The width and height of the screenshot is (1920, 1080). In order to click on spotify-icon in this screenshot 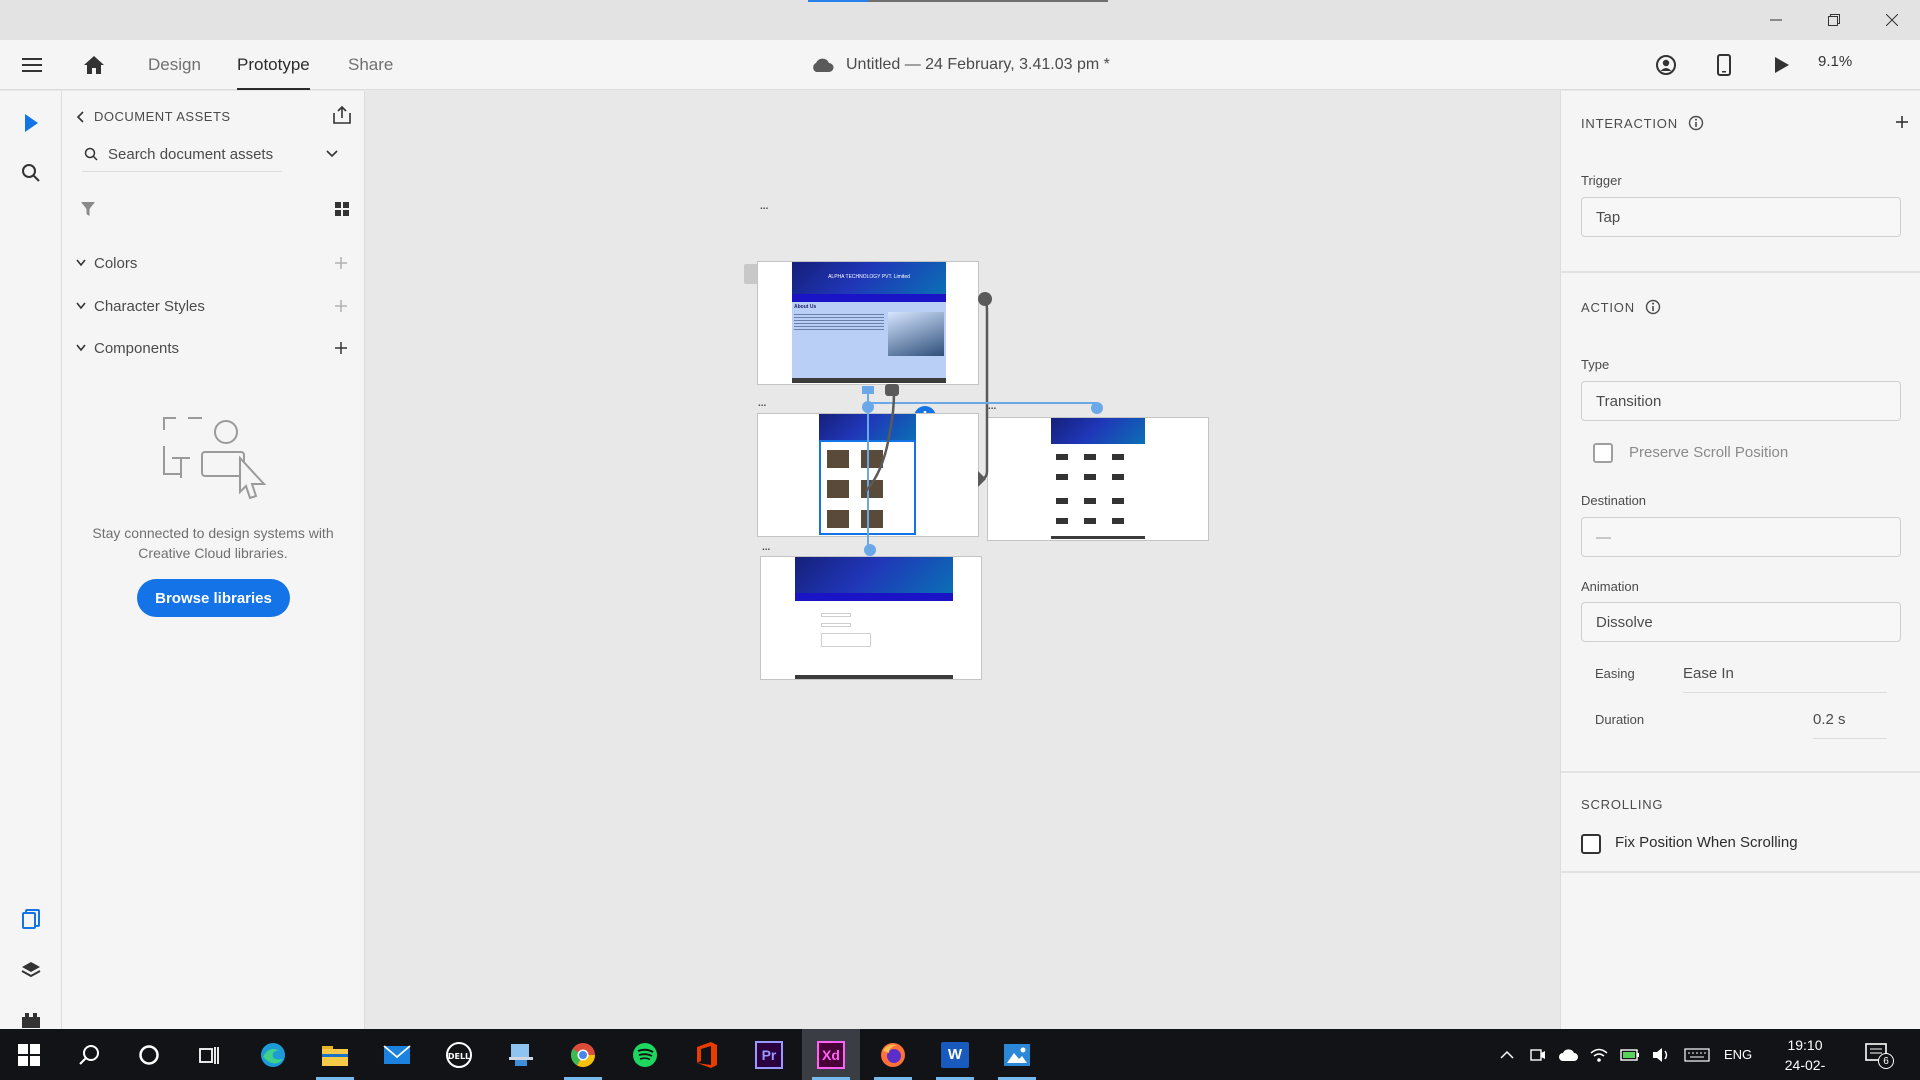, I will do `click(645, 1054)`.